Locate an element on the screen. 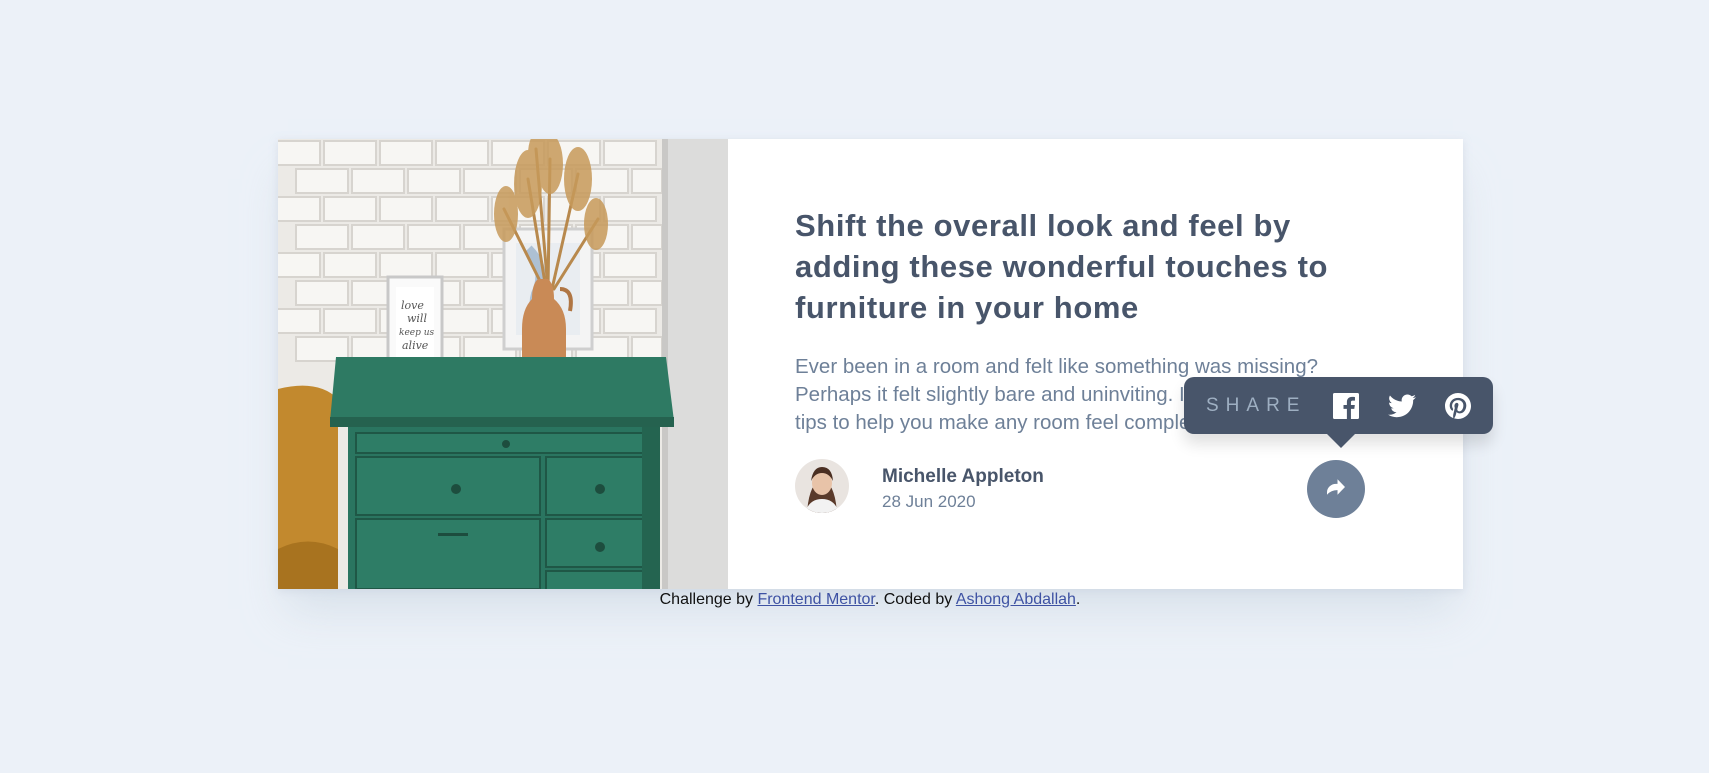  share-arrow-icon is located at coordinates (1336, 489).